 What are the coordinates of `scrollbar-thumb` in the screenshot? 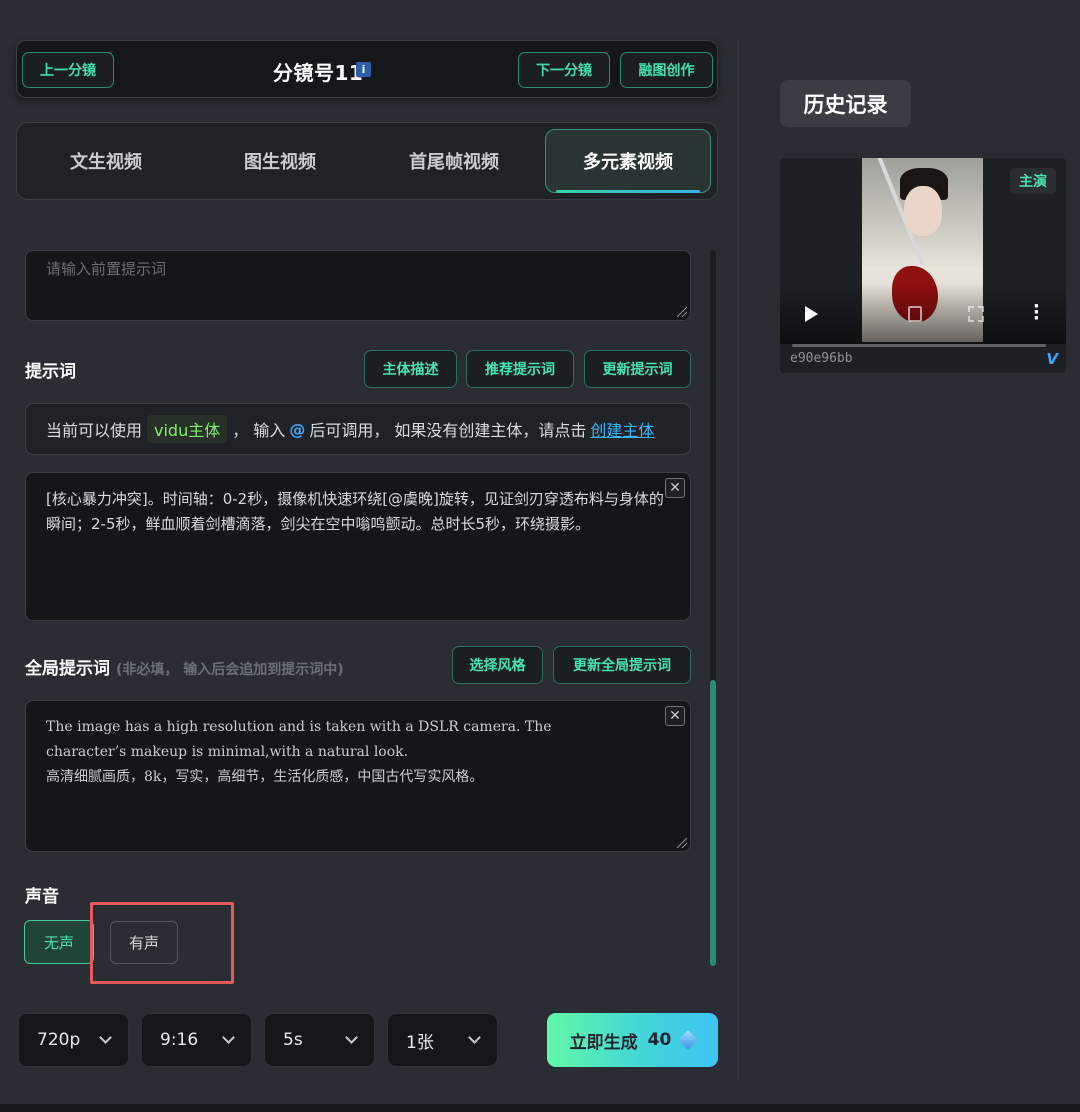 It's located at (713, 823).